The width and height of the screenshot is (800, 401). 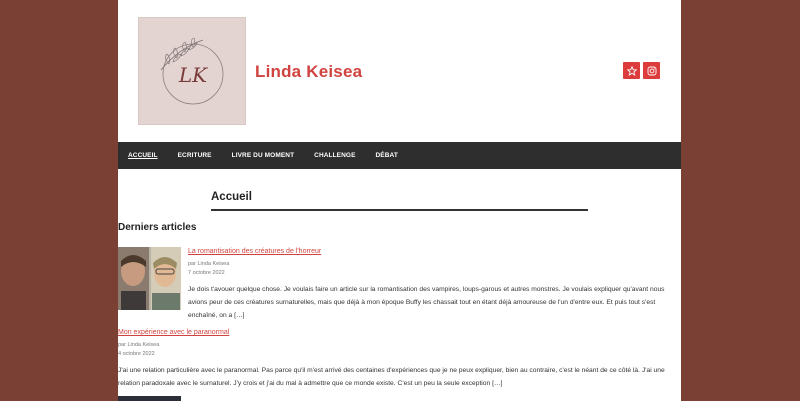 What do you see at coordinates (631, 70) in the screenshot?
I see `star-icon` at bounding box center [631, 70].